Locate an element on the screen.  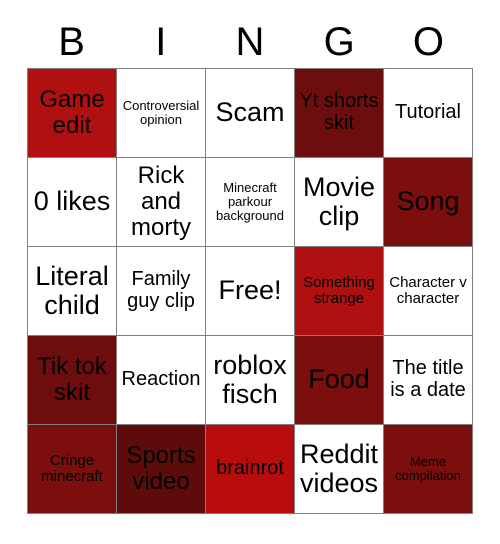
bingo-cell-label: Controversial opinion is located at coordinates (161, 112).